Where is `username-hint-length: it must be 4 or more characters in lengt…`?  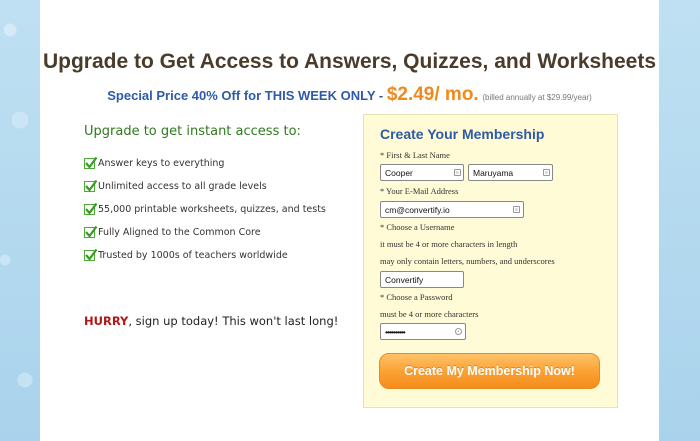
username-hint-length: it must be 4 or more characters in lengt… is located at coordinates (449, 244).